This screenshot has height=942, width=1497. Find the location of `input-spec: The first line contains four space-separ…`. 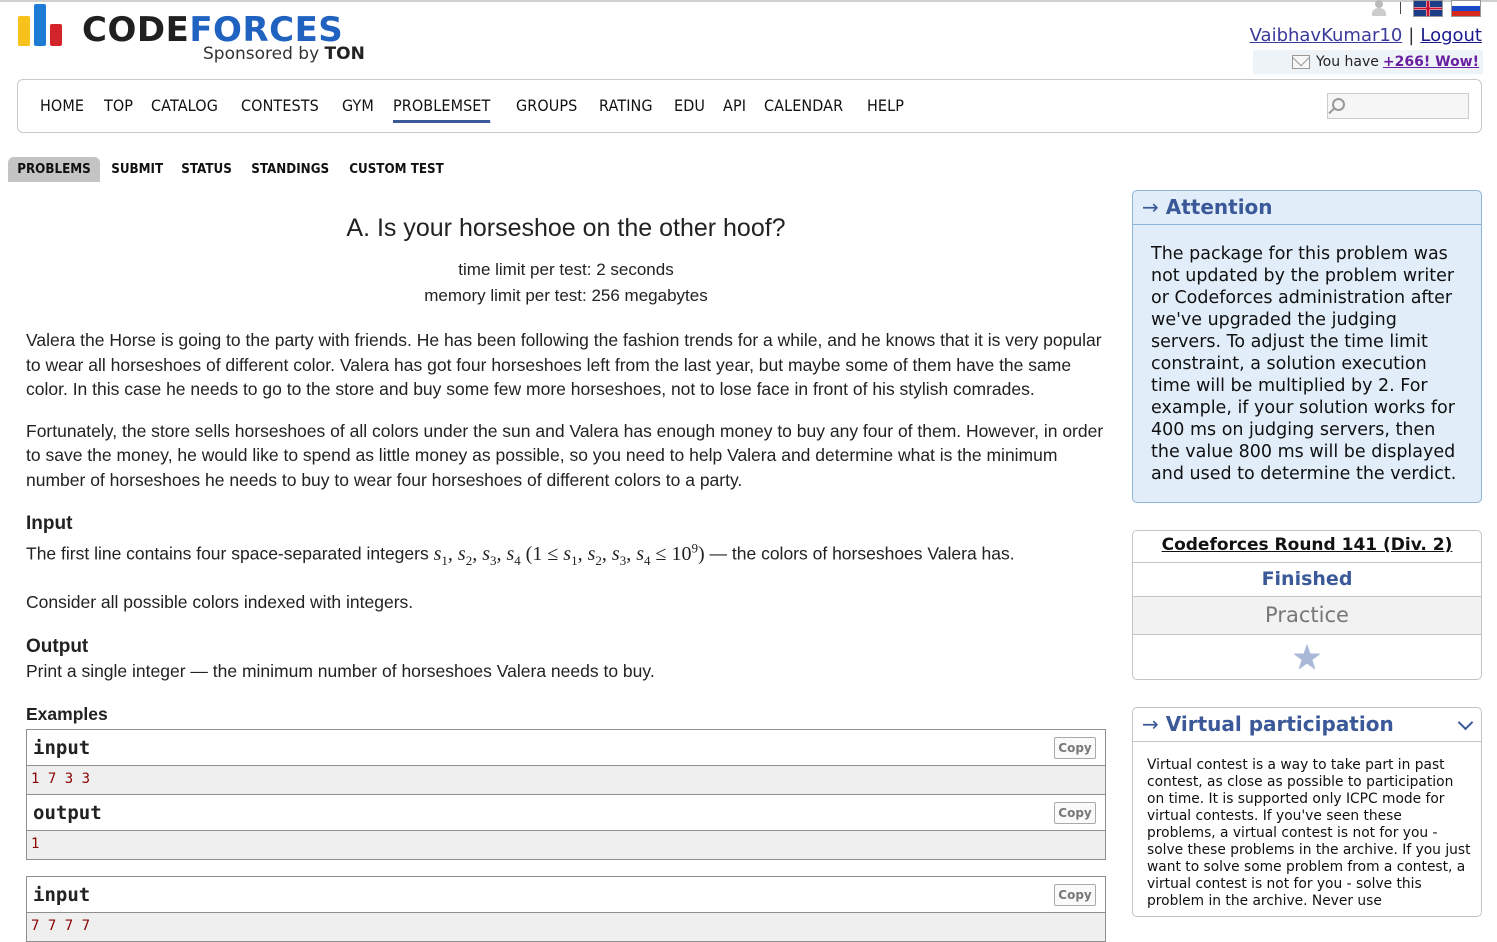

input-spec: The first line contains four space-separ… is located at coordinates (520, 554).